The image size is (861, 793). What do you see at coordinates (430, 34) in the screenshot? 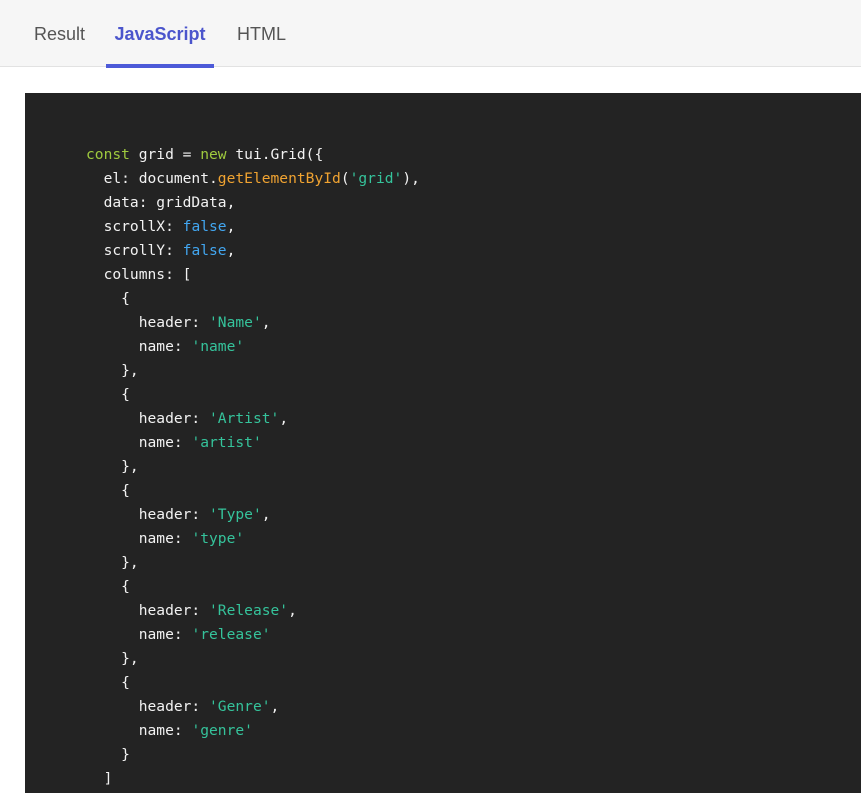
I see `tab-bar: Result JavaScript HTML` at bounding box center [430, 34].